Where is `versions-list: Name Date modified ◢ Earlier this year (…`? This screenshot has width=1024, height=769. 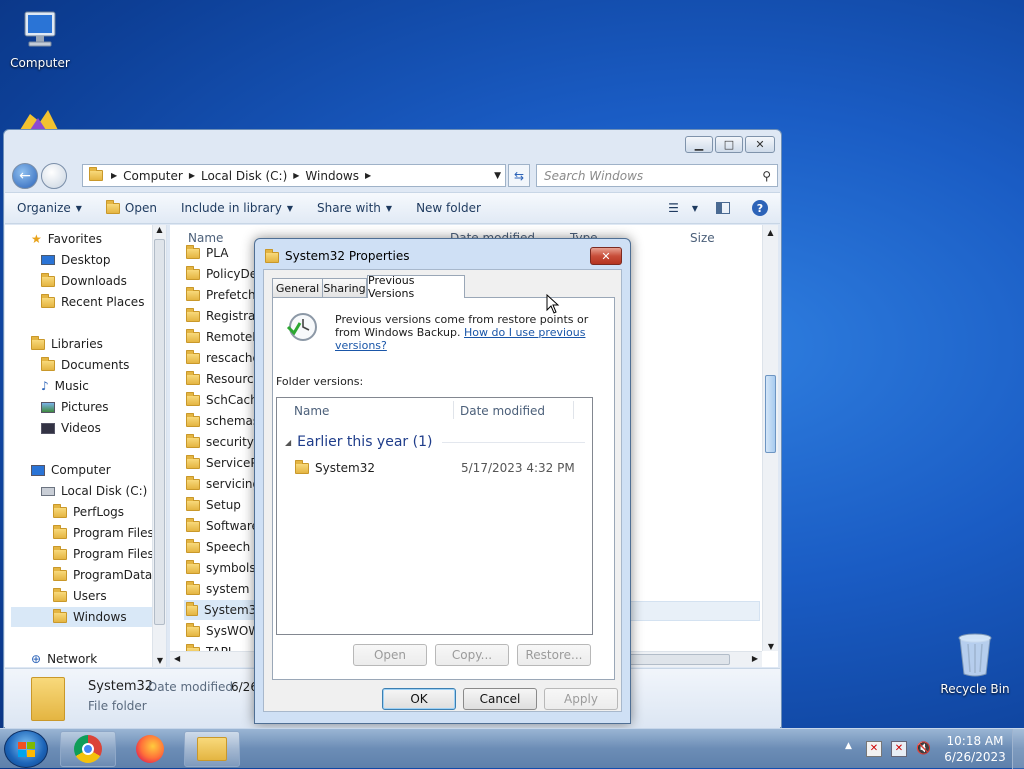
versions-list: Name Date modified ◢ Earlier this year (… is located at coordinates (434, 516).